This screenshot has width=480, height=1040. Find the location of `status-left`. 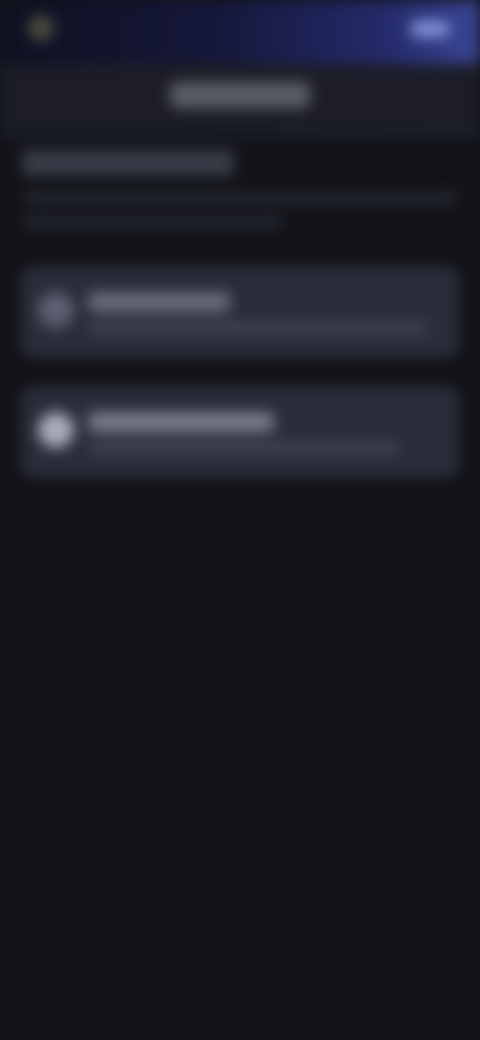

status-left is located at coordinates (78, 28).